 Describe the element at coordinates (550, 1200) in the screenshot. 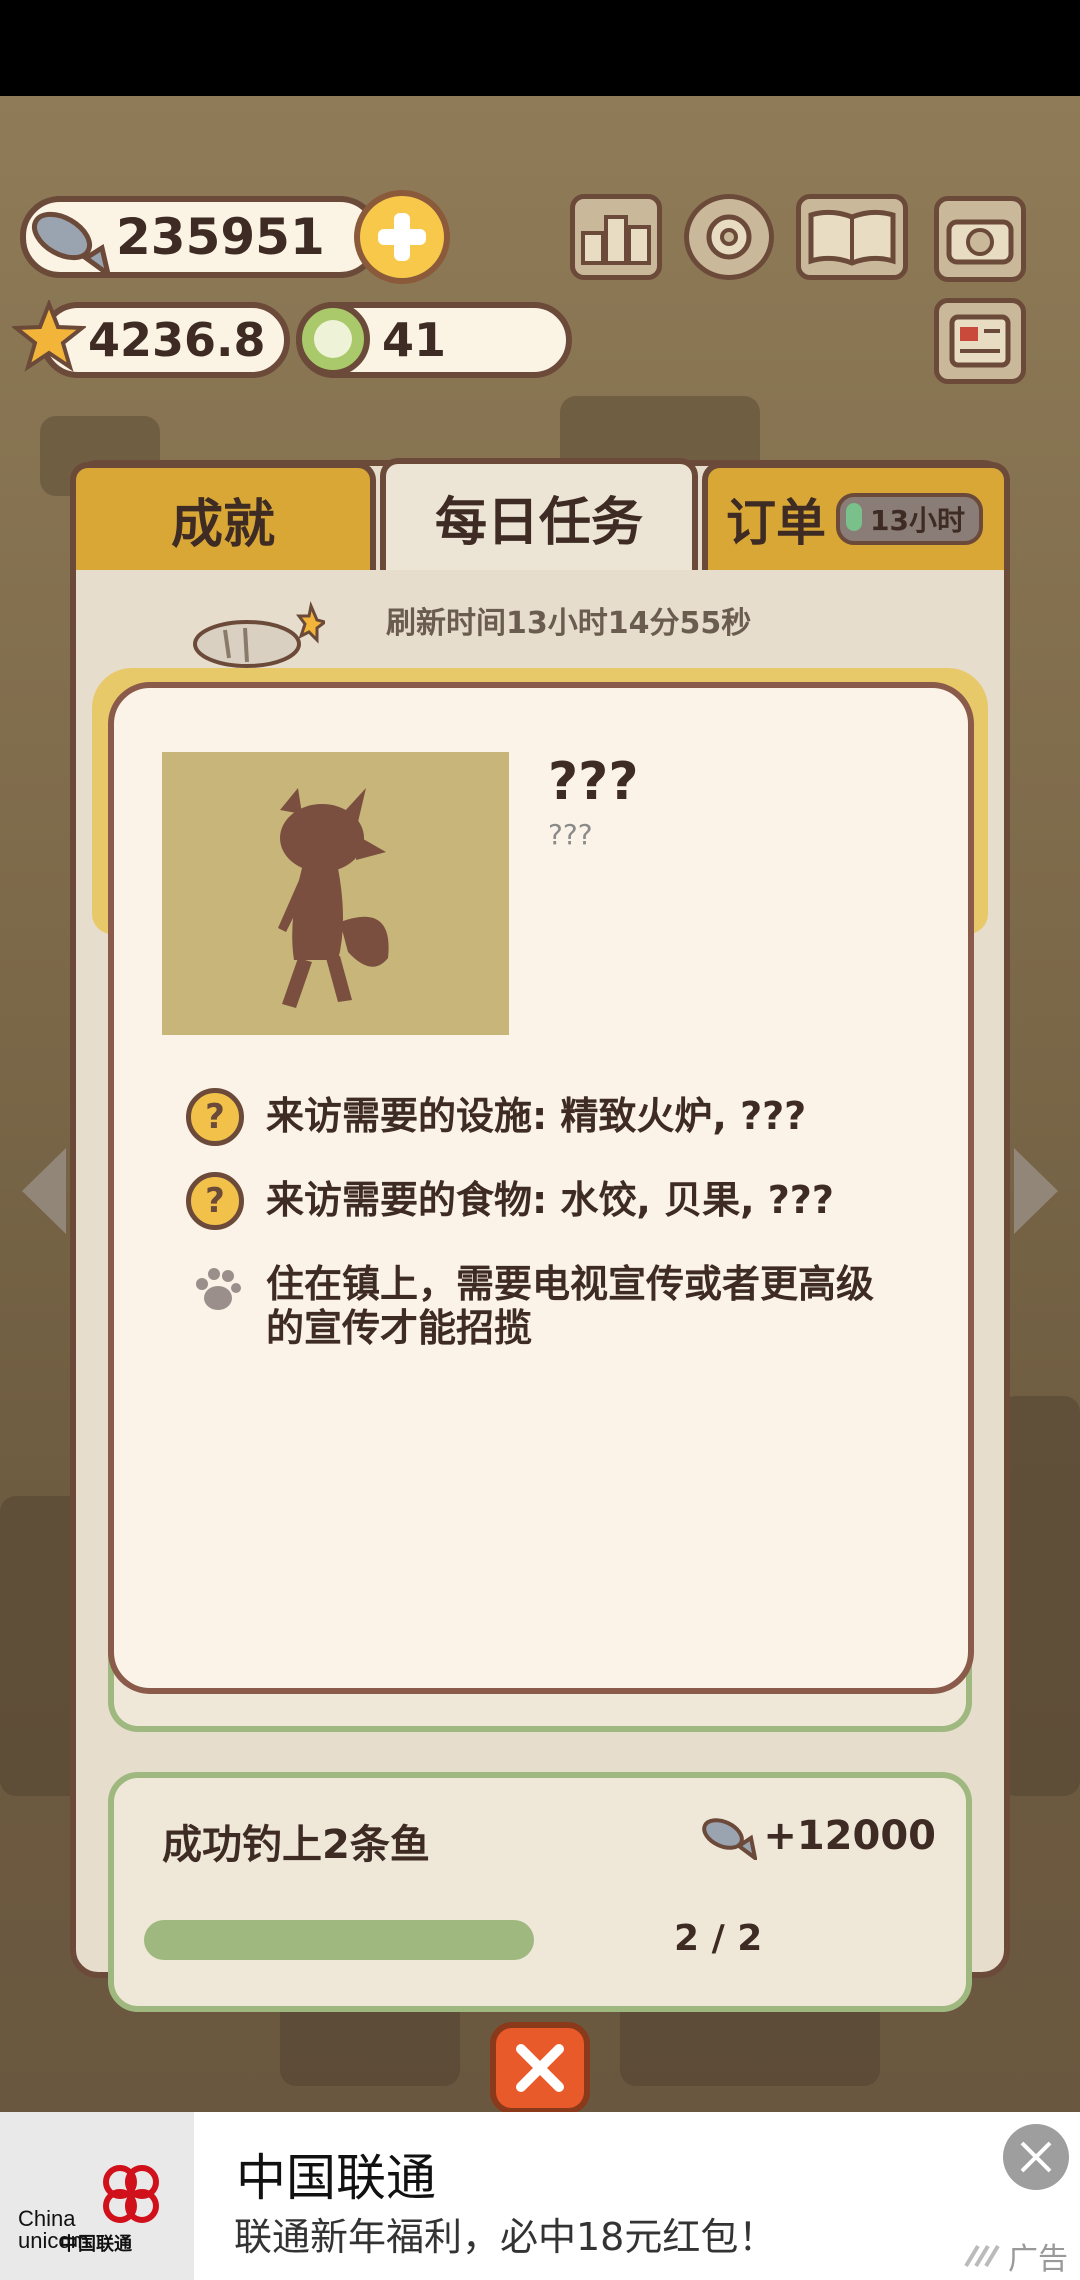

I see `requirement-food-text: 来访需要的食物: 水饺, 贝果, ???` at that location.